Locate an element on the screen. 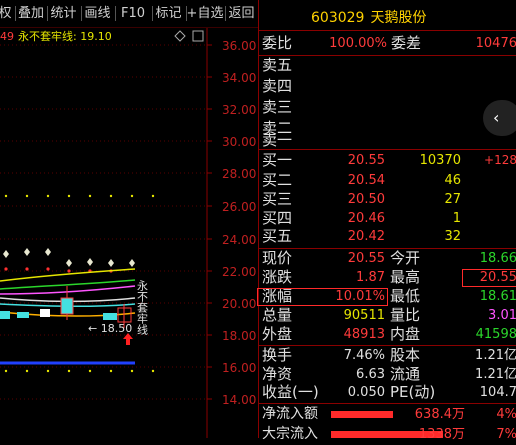 This screenshot has height=445, width=516. stat-label: 外盘 is located at coordinates (277, 334).